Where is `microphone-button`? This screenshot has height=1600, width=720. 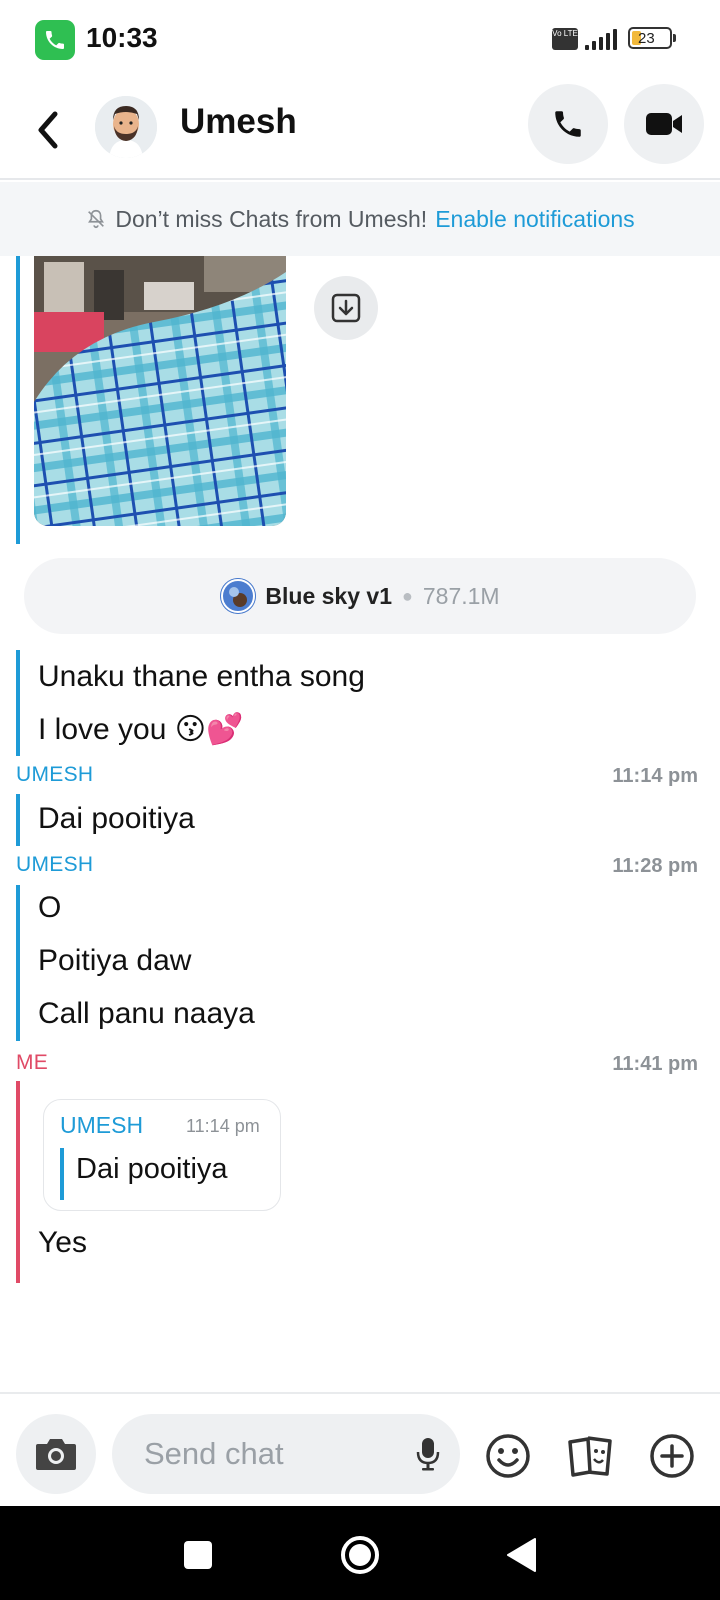 microphone-button is located at coordinates (428, 1454).